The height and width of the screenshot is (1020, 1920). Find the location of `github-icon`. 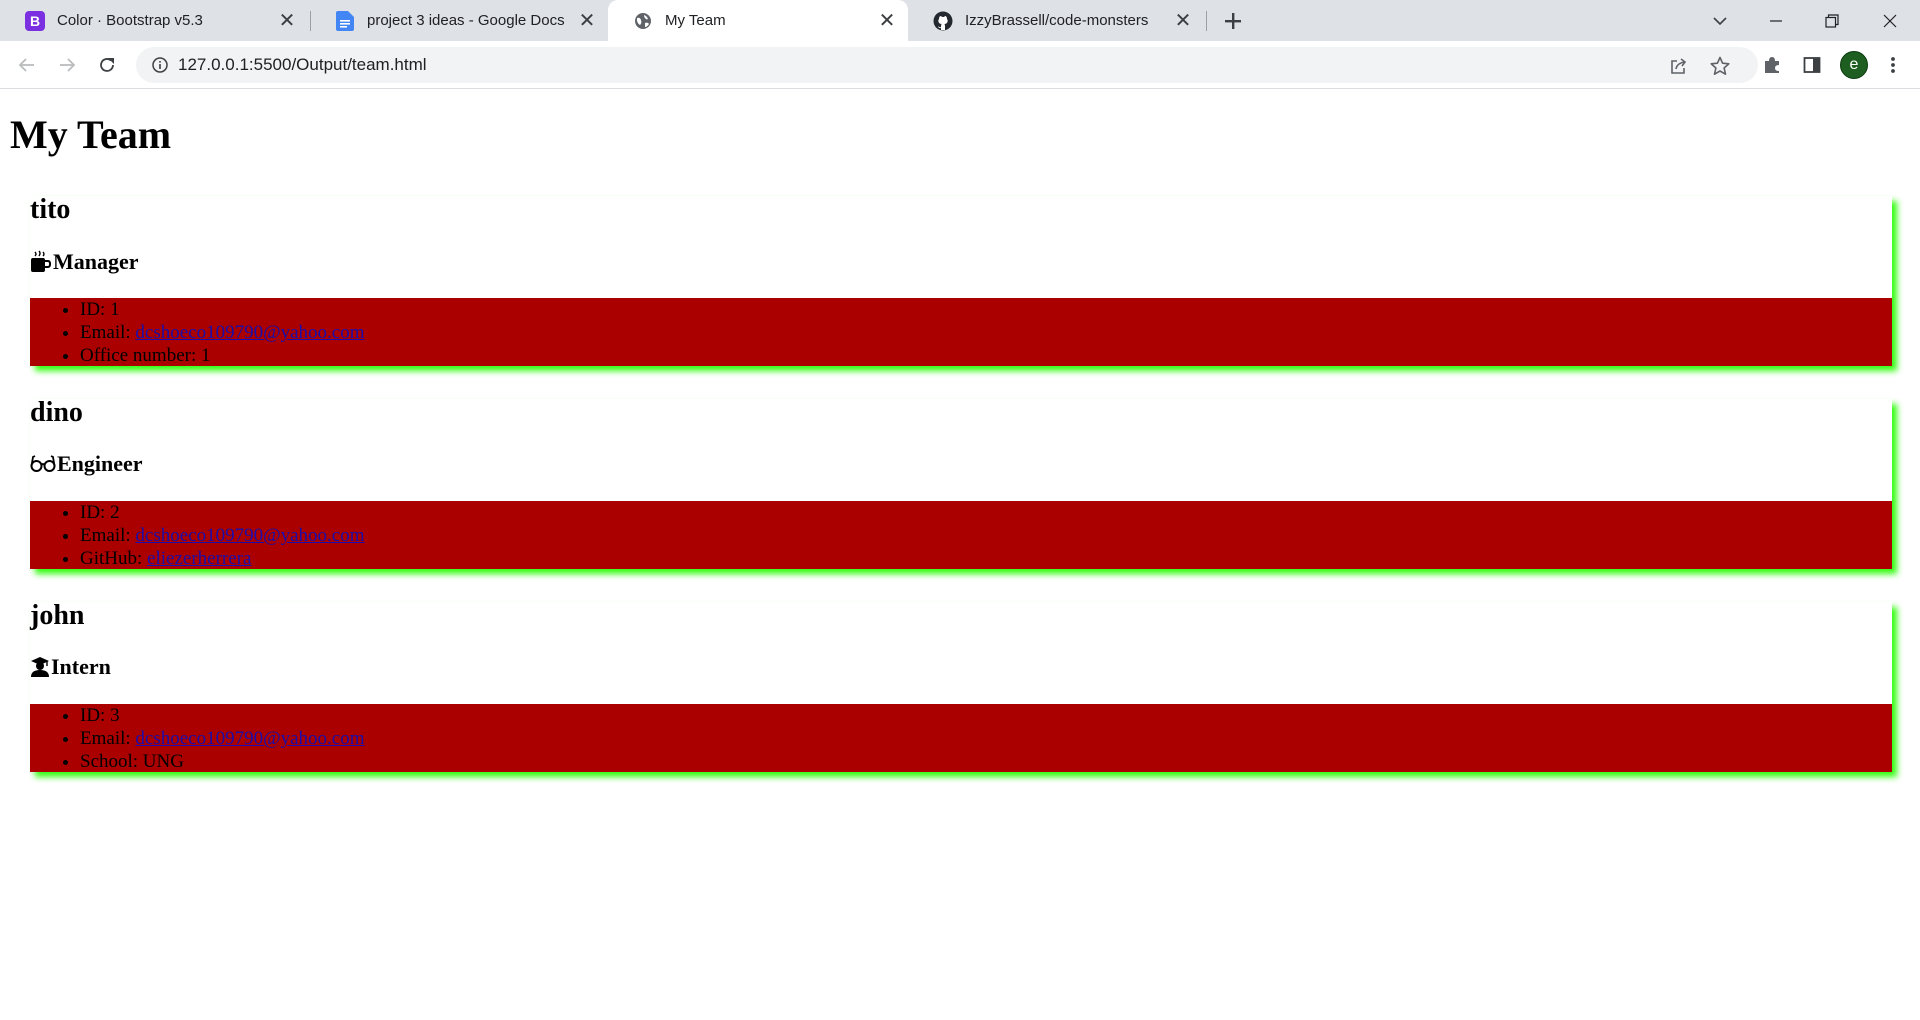

github-icon is located at coordinates (943, 21).